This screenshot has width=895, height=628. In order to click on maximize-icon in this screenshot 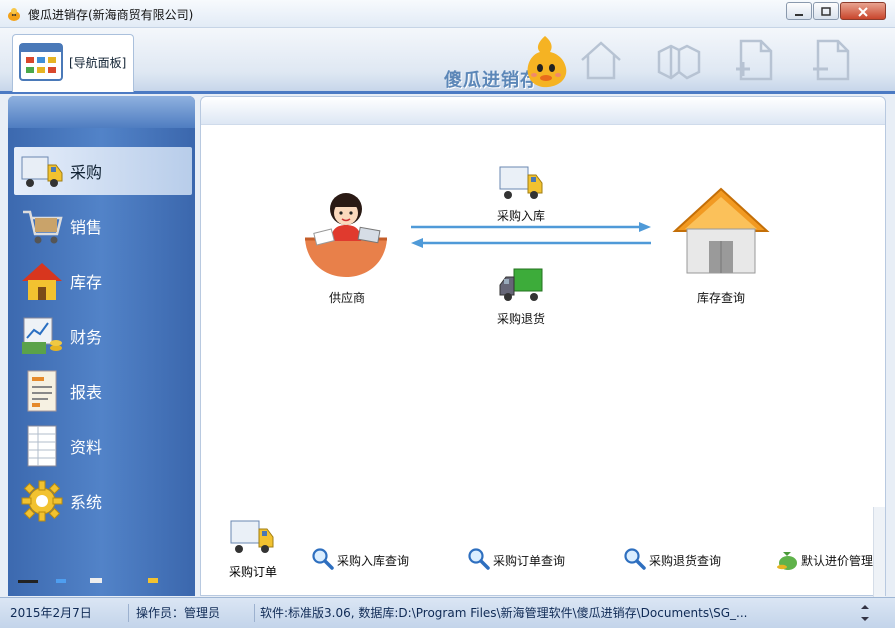, I will do `click(826, 11)`.